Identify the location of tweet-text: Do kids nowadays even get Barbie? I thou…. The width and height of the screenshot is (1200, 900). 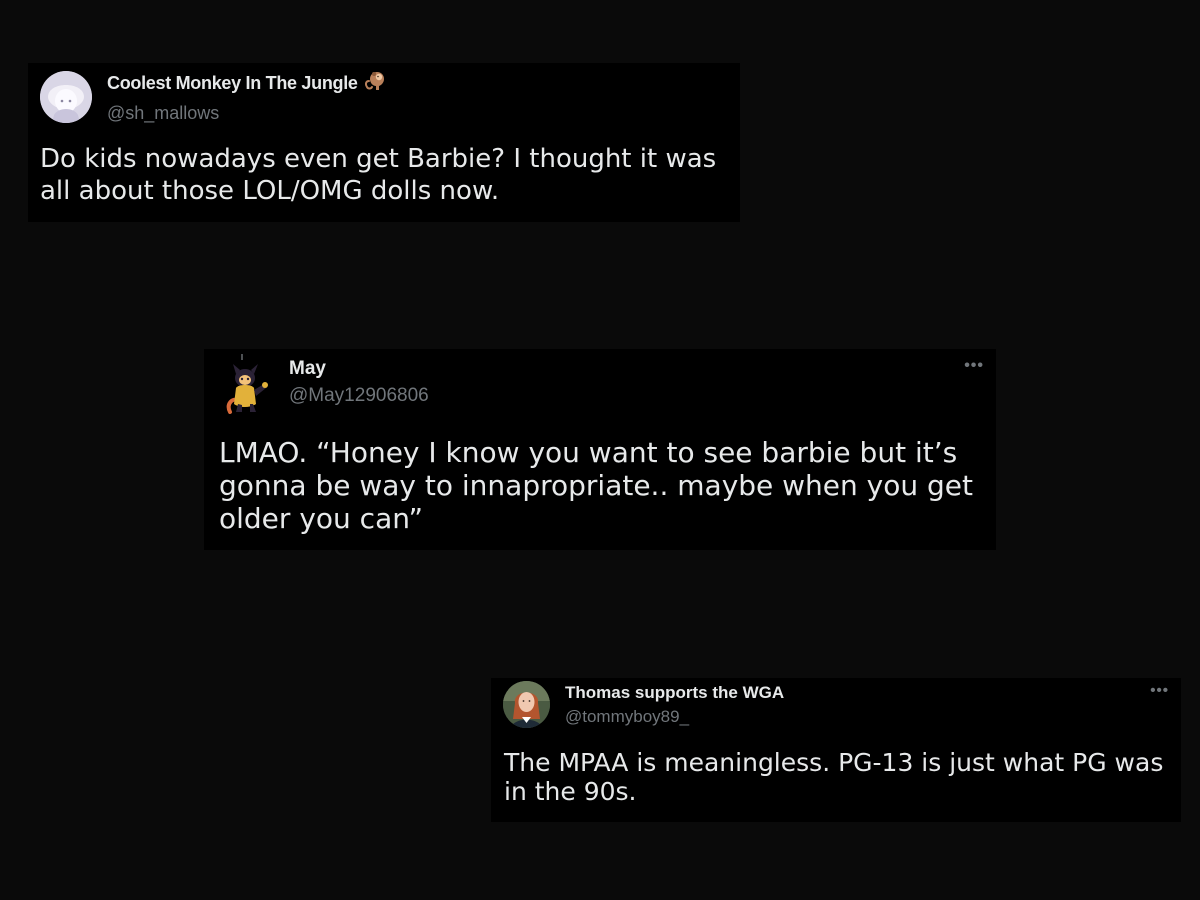
(378, 175).